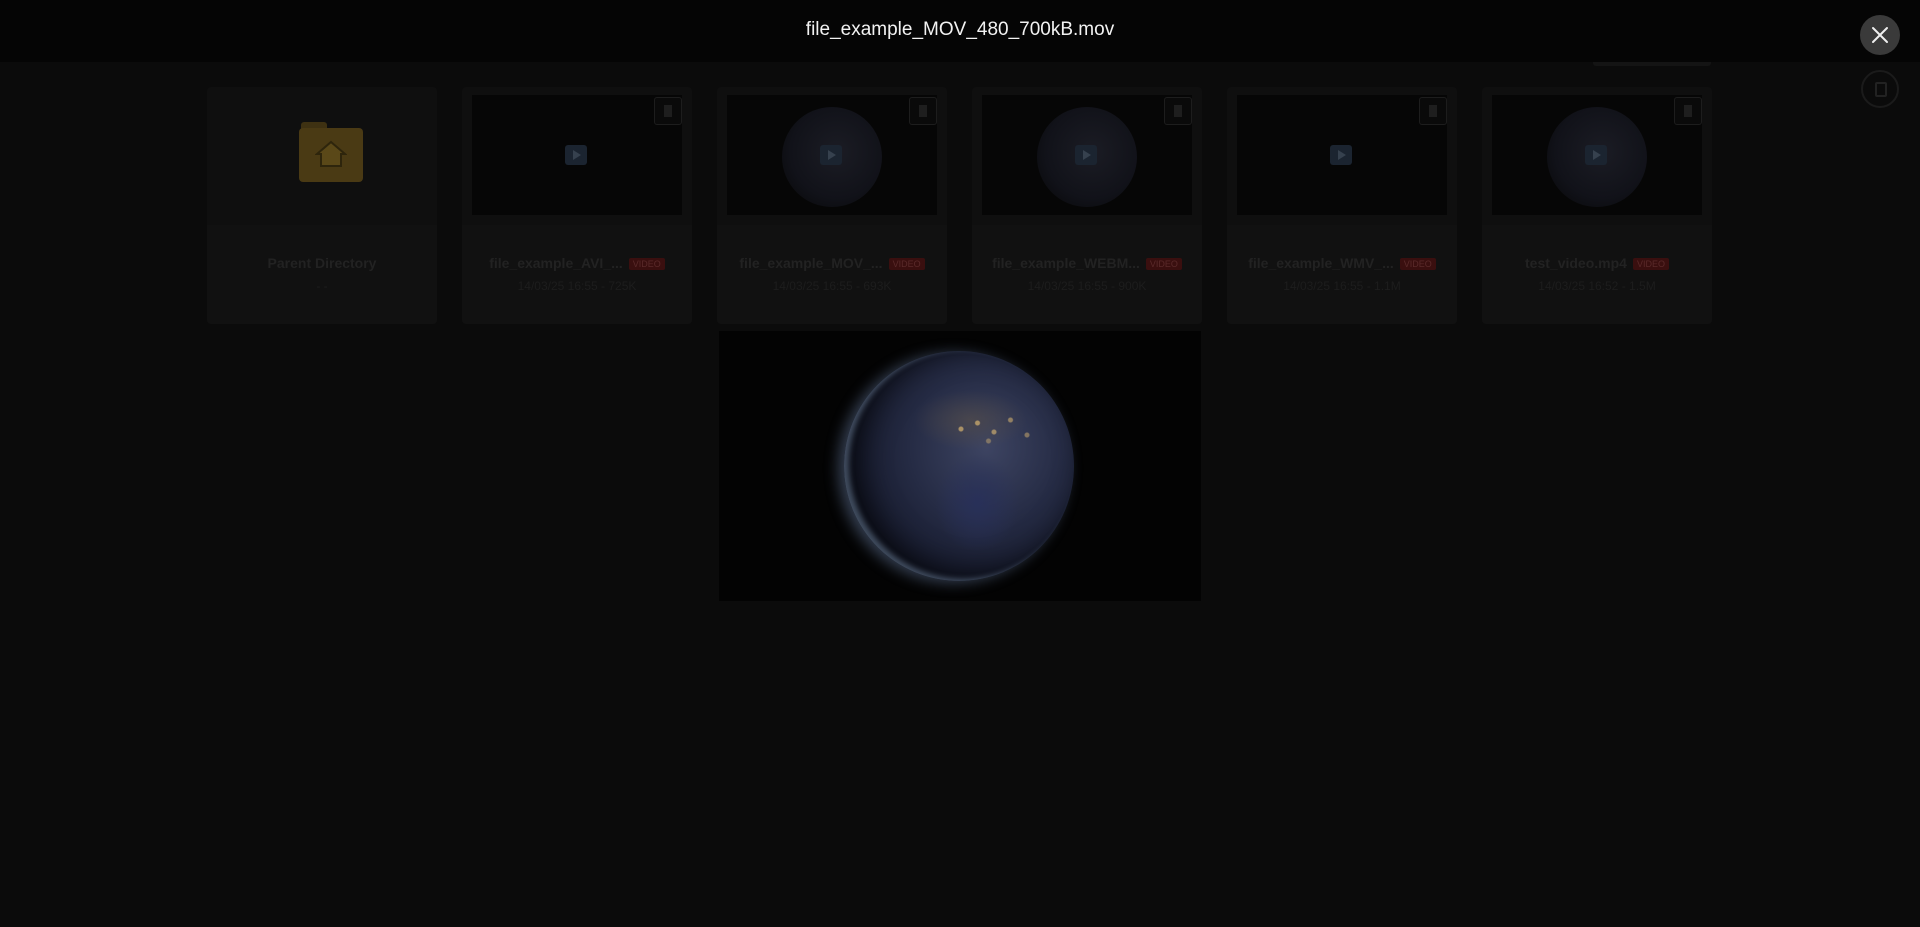 This screenshot has height=927, width=1920. I want to click on card-name: Parent Directory, so click(322, 263).